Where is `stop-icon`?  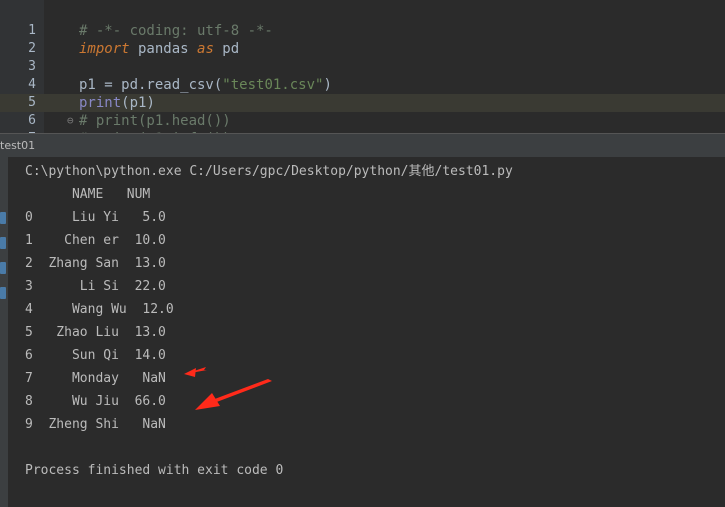 stop-icon is located at coordinates (3, 243).